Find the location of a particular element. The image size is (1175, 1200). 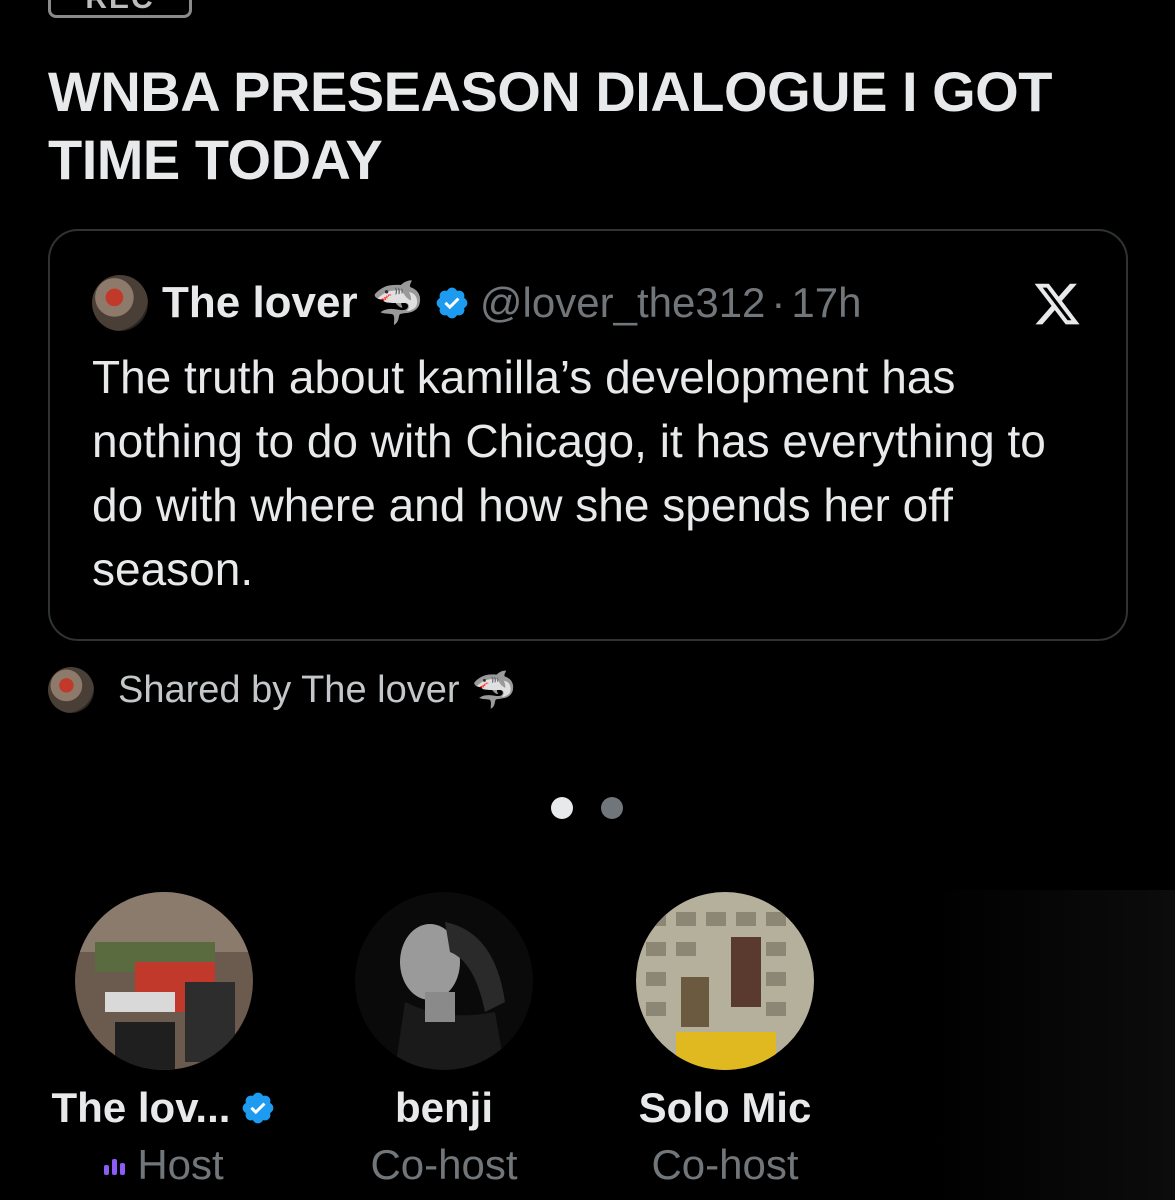

author-name: The lover is located at coordinates (260, 303).